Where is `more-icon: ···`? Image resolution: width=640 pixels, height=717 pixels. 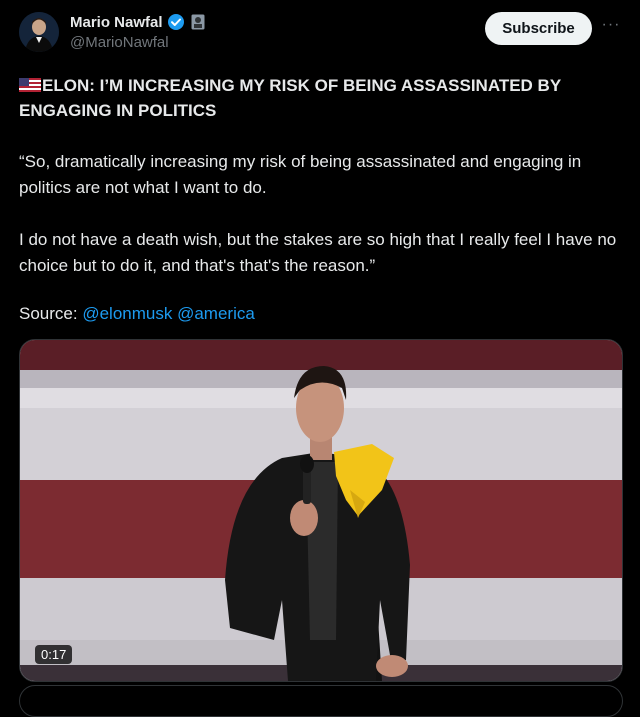 more-icon: ··· is located at coordinates (611, 26).